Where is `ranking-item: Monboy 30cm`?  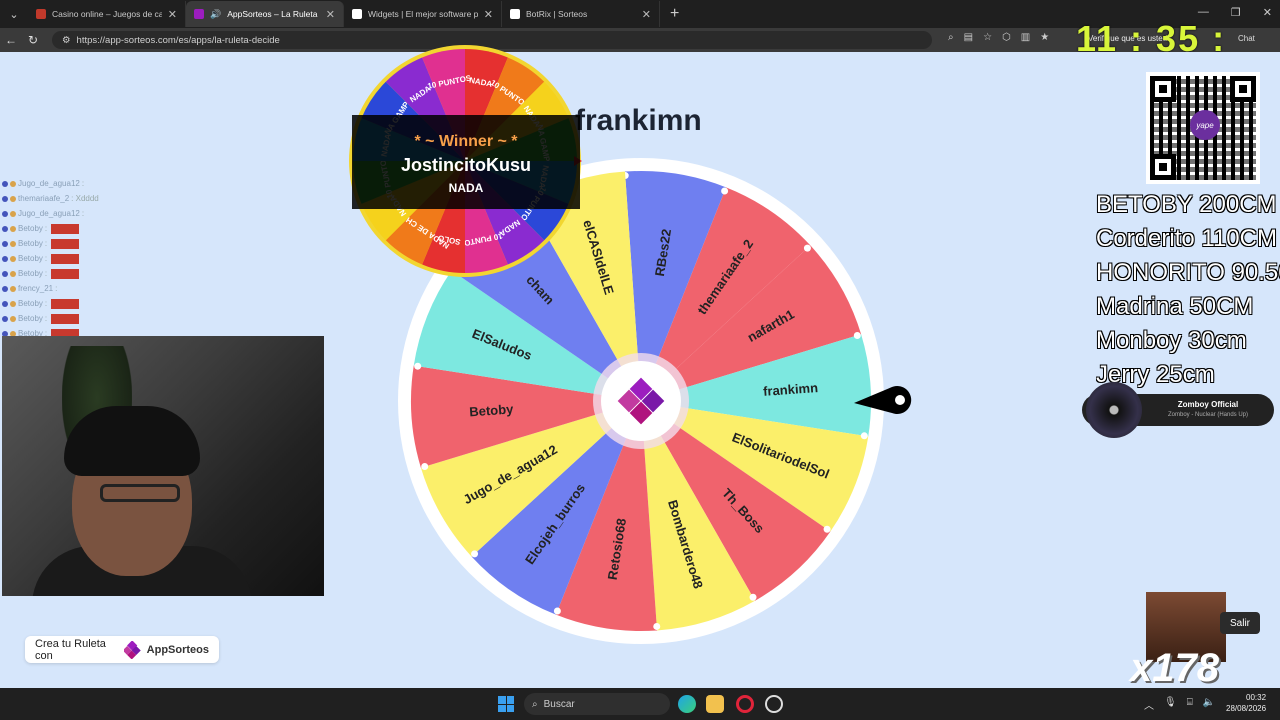 ranking-item: Monboy 30cm is located at coordinates (1171, 340).